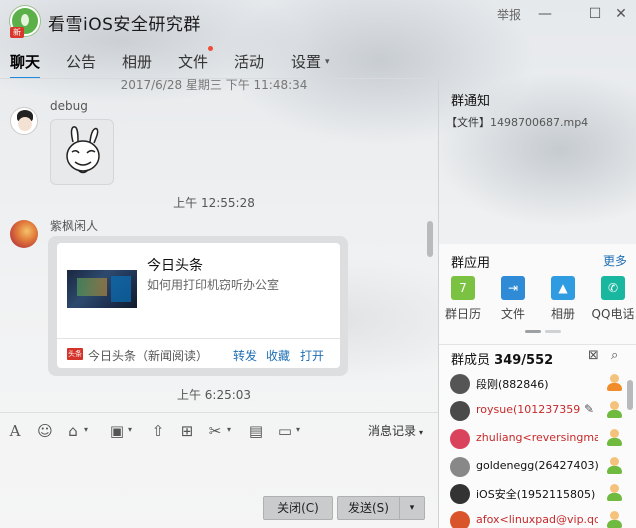 This screenshot has width=636, height=528. Describe the element at coordinates (312, 355) in the screenshot. I see `open-link: 打开` at that location.